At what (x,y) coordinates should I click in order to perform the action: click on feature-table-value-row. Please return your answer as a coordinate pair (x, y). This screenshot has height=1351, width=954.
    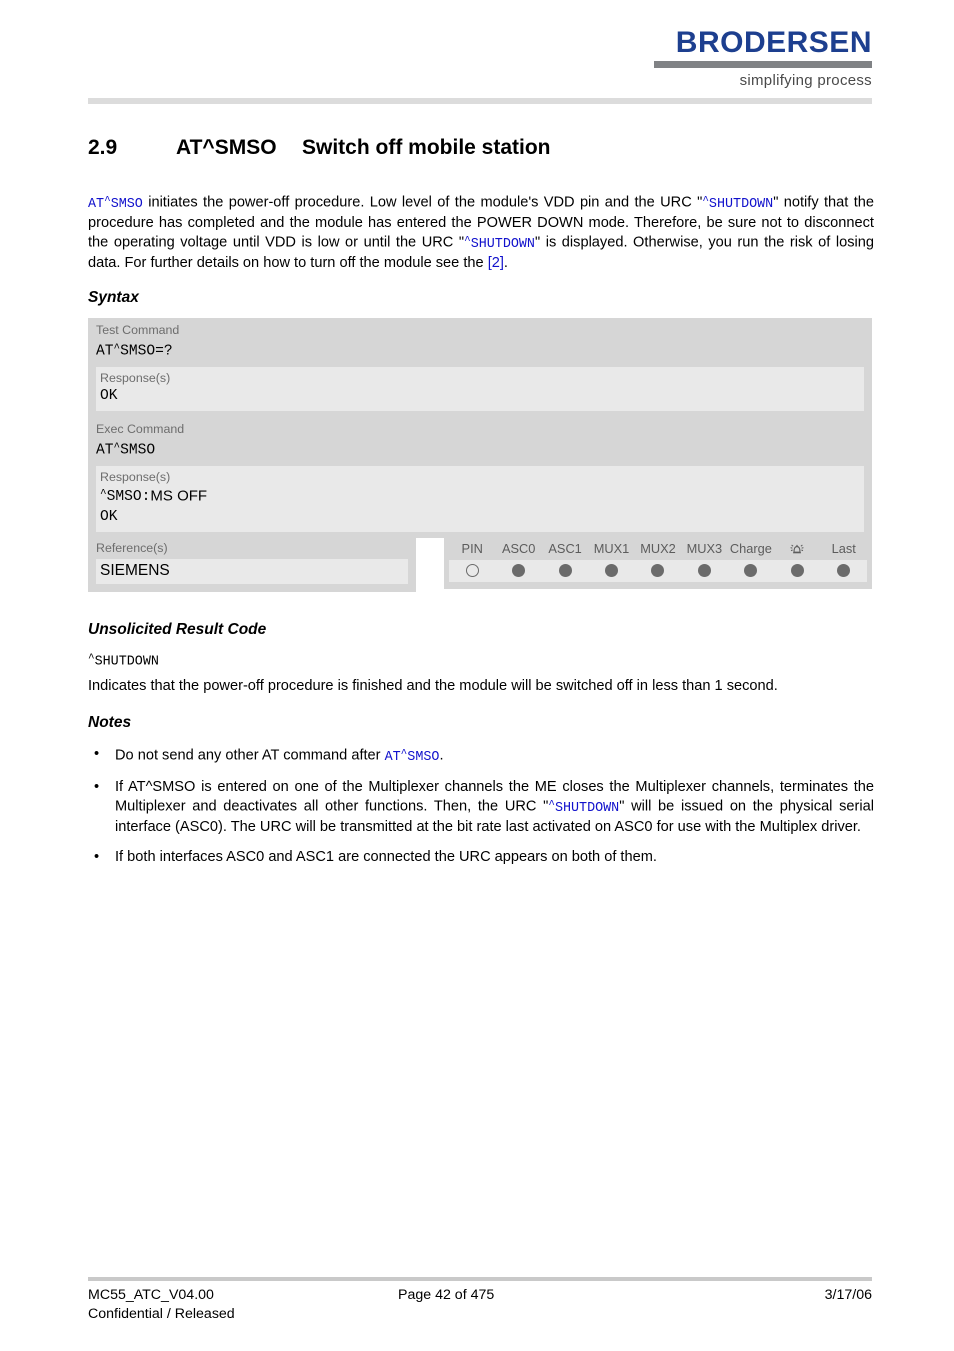
    Looking at the image, I should click on (658, 571).